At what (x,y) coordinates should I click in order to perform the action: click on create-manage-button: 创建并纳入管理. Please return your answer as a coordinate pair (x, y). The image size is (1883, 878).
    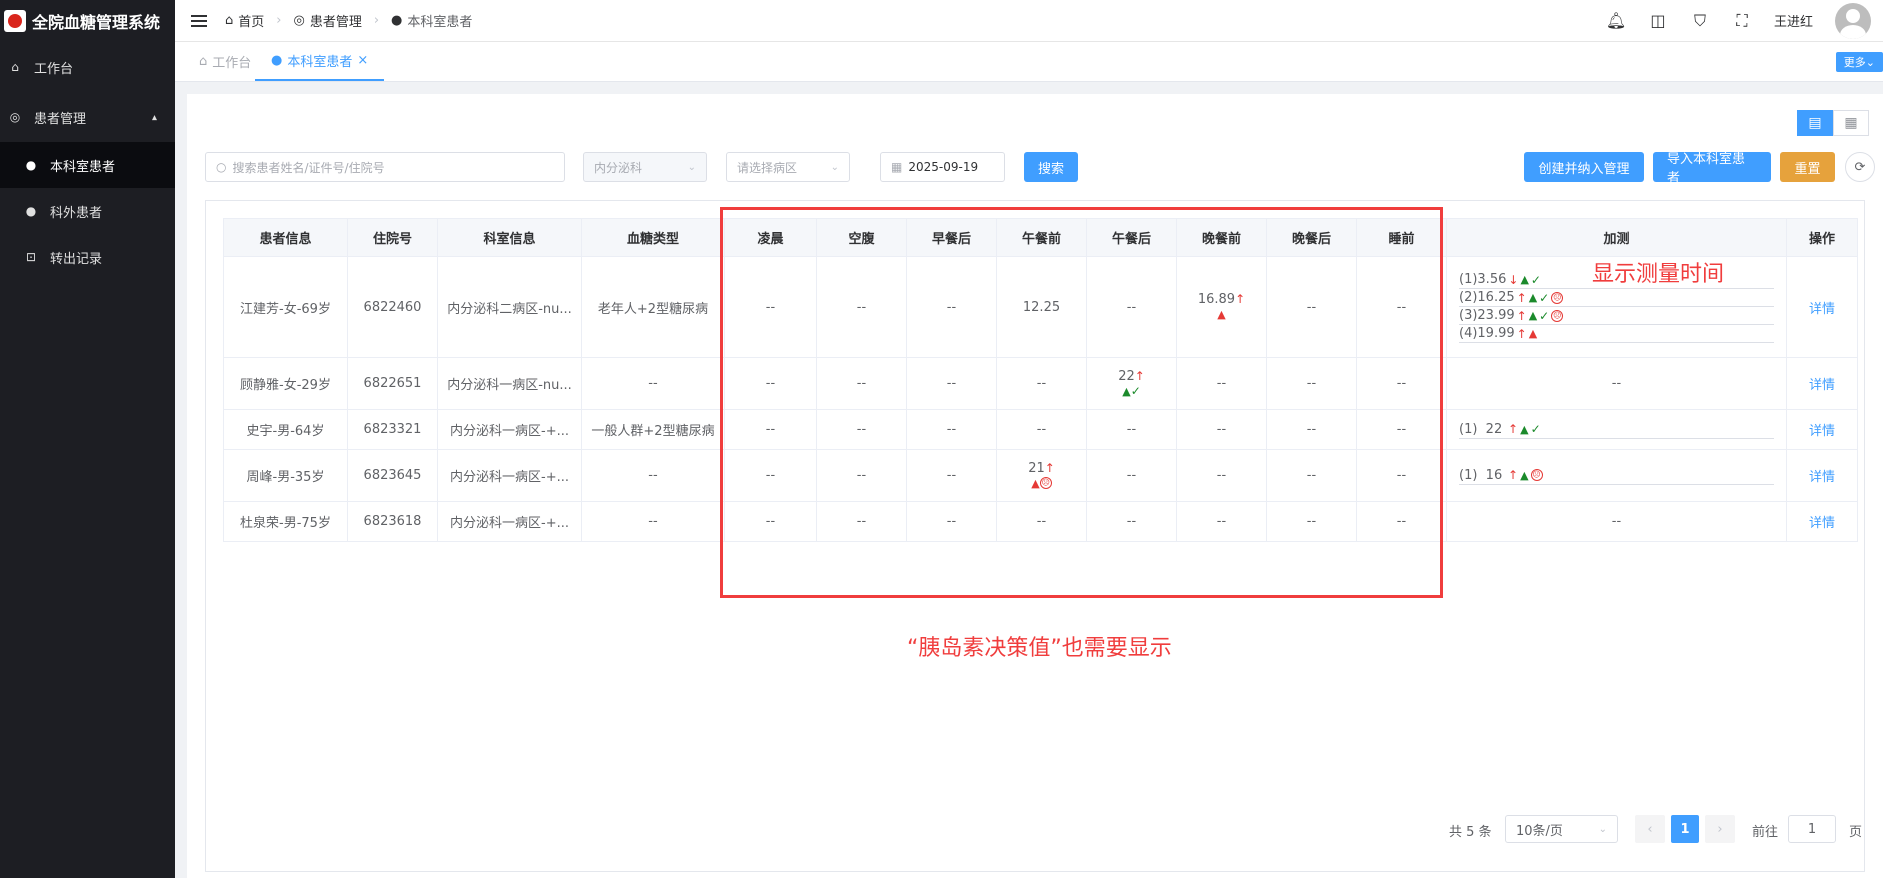
    Looking at the image, I should click on (1584, 167).